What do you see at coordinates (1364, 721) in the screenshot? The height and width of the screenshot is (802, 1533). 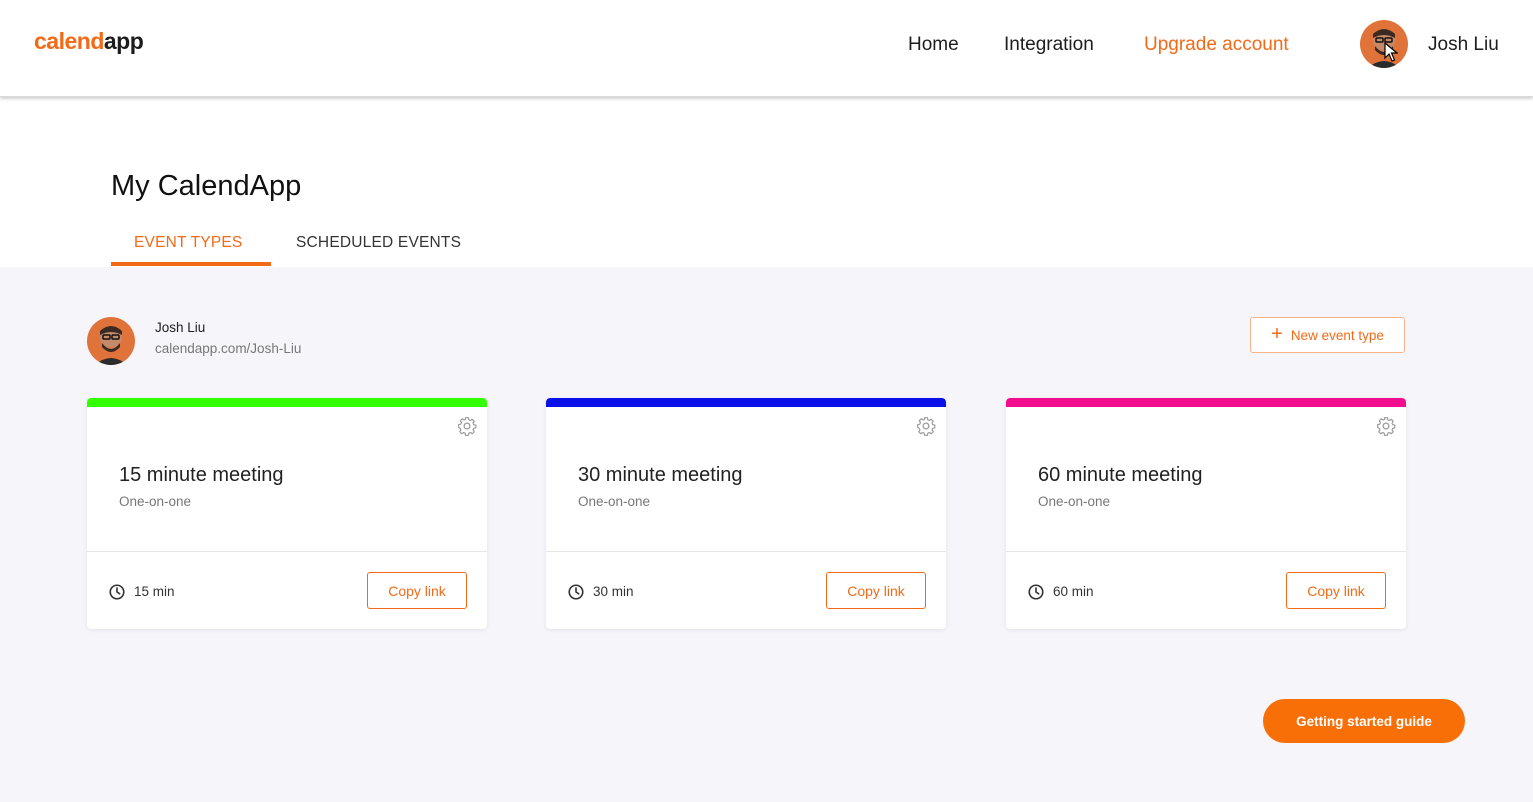 I see `getting-started-guide-button: Getting started guide` at bounding box center [1364, 721].